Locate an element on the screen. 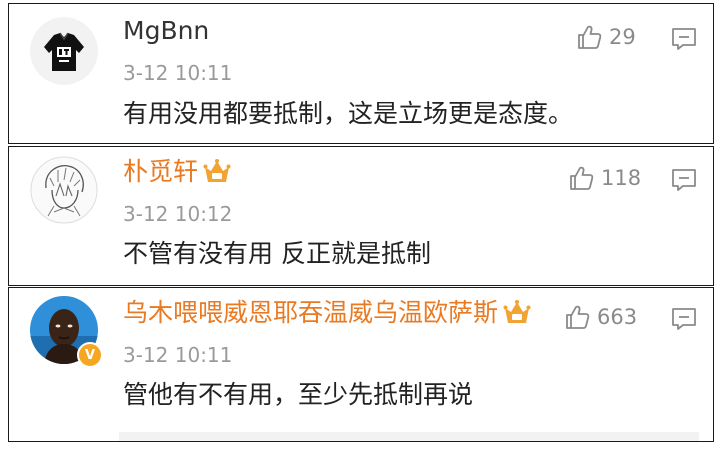 The height and width of the screenshot is (450, 722). username: 乌木喂喂威恩耶吞温威乌温欧萨斯 is located at coordinates (327, 313).